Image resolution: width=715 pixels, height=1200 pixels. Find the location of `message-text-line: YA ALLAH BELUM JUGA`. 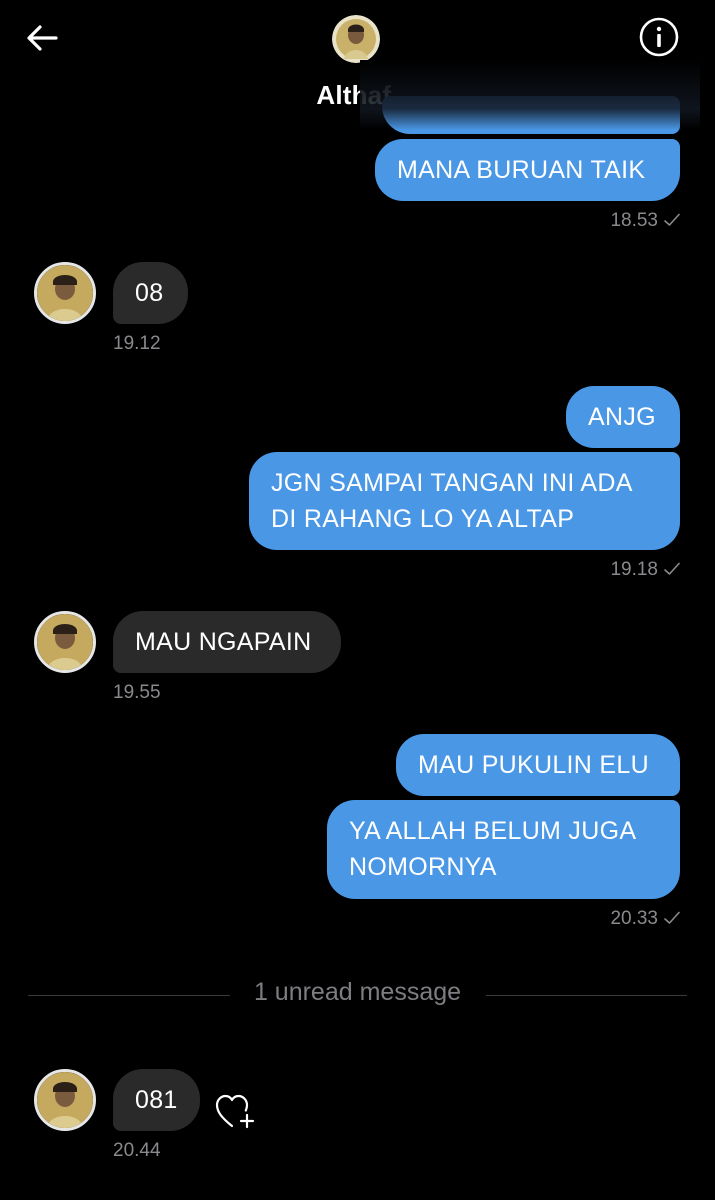

message-text-line: YA ALLAH BELUM JUGA is located at coordinates (493, 831).